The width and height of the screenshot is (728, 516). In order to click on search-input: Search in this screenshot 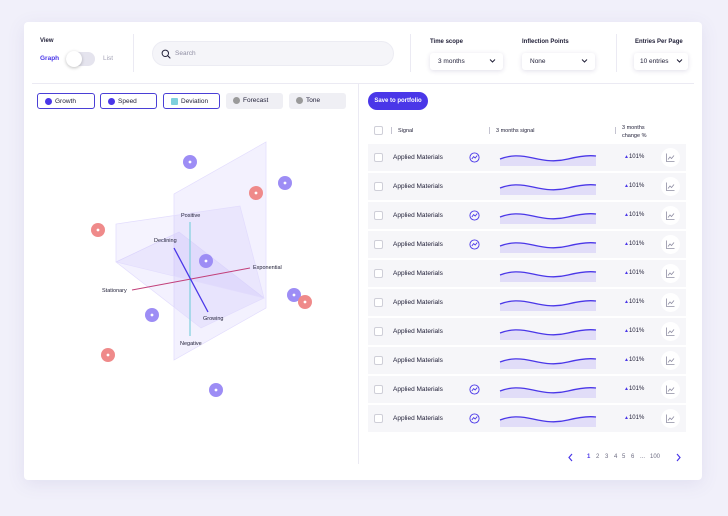, I will do `click(185, 53)`.